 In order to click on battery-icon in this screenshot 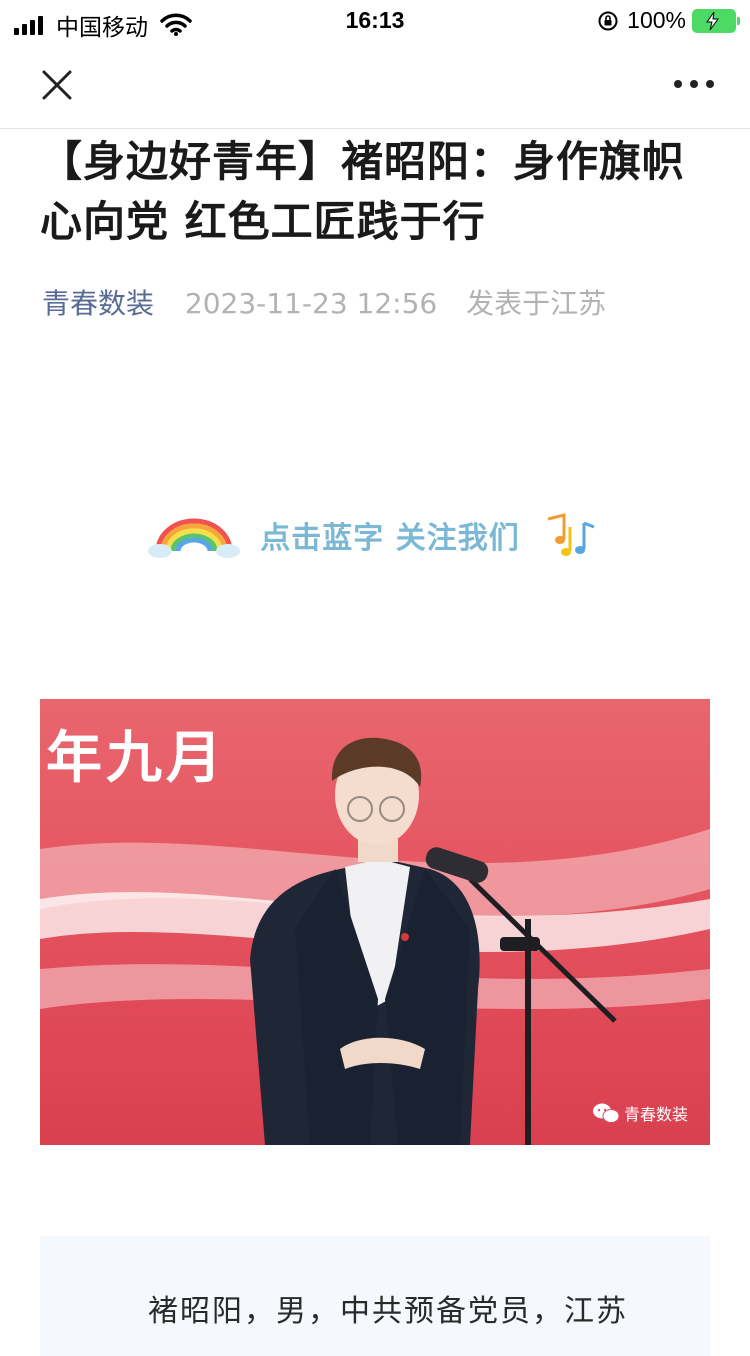, I will do `click(716, 20)`.